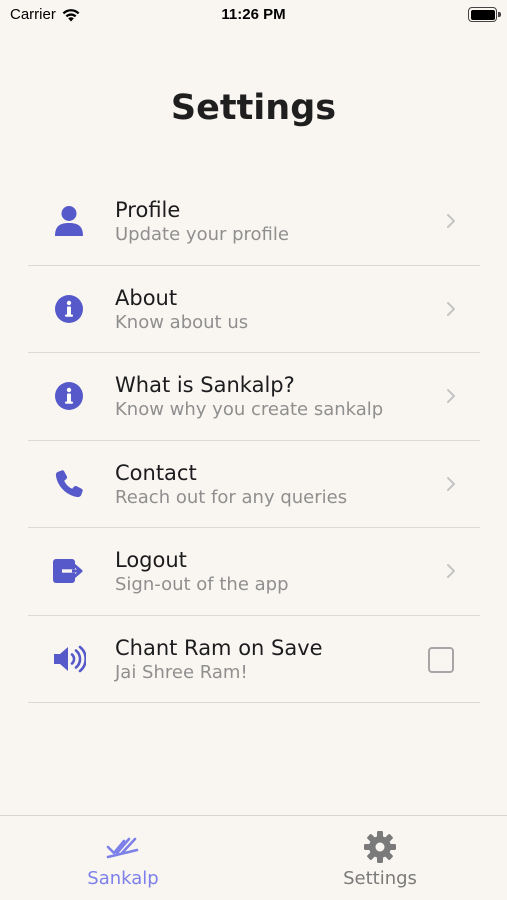 The image size is (507, 900). Describe the element at coordinates (231, 497) in the screenshot. I see `contact-subtitle: Reach out for any queries` at that location.